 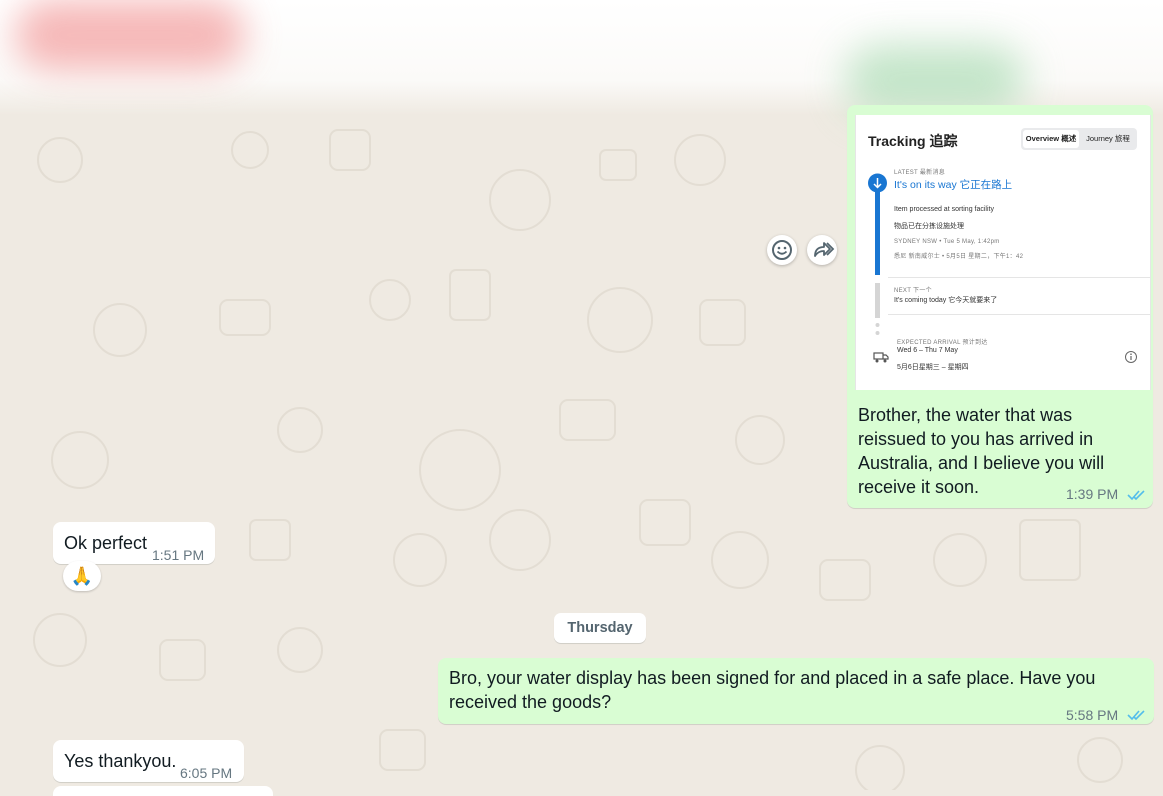 I want to click on latest-status: It's on its way 它正在路上, so click(x=953, y=185).